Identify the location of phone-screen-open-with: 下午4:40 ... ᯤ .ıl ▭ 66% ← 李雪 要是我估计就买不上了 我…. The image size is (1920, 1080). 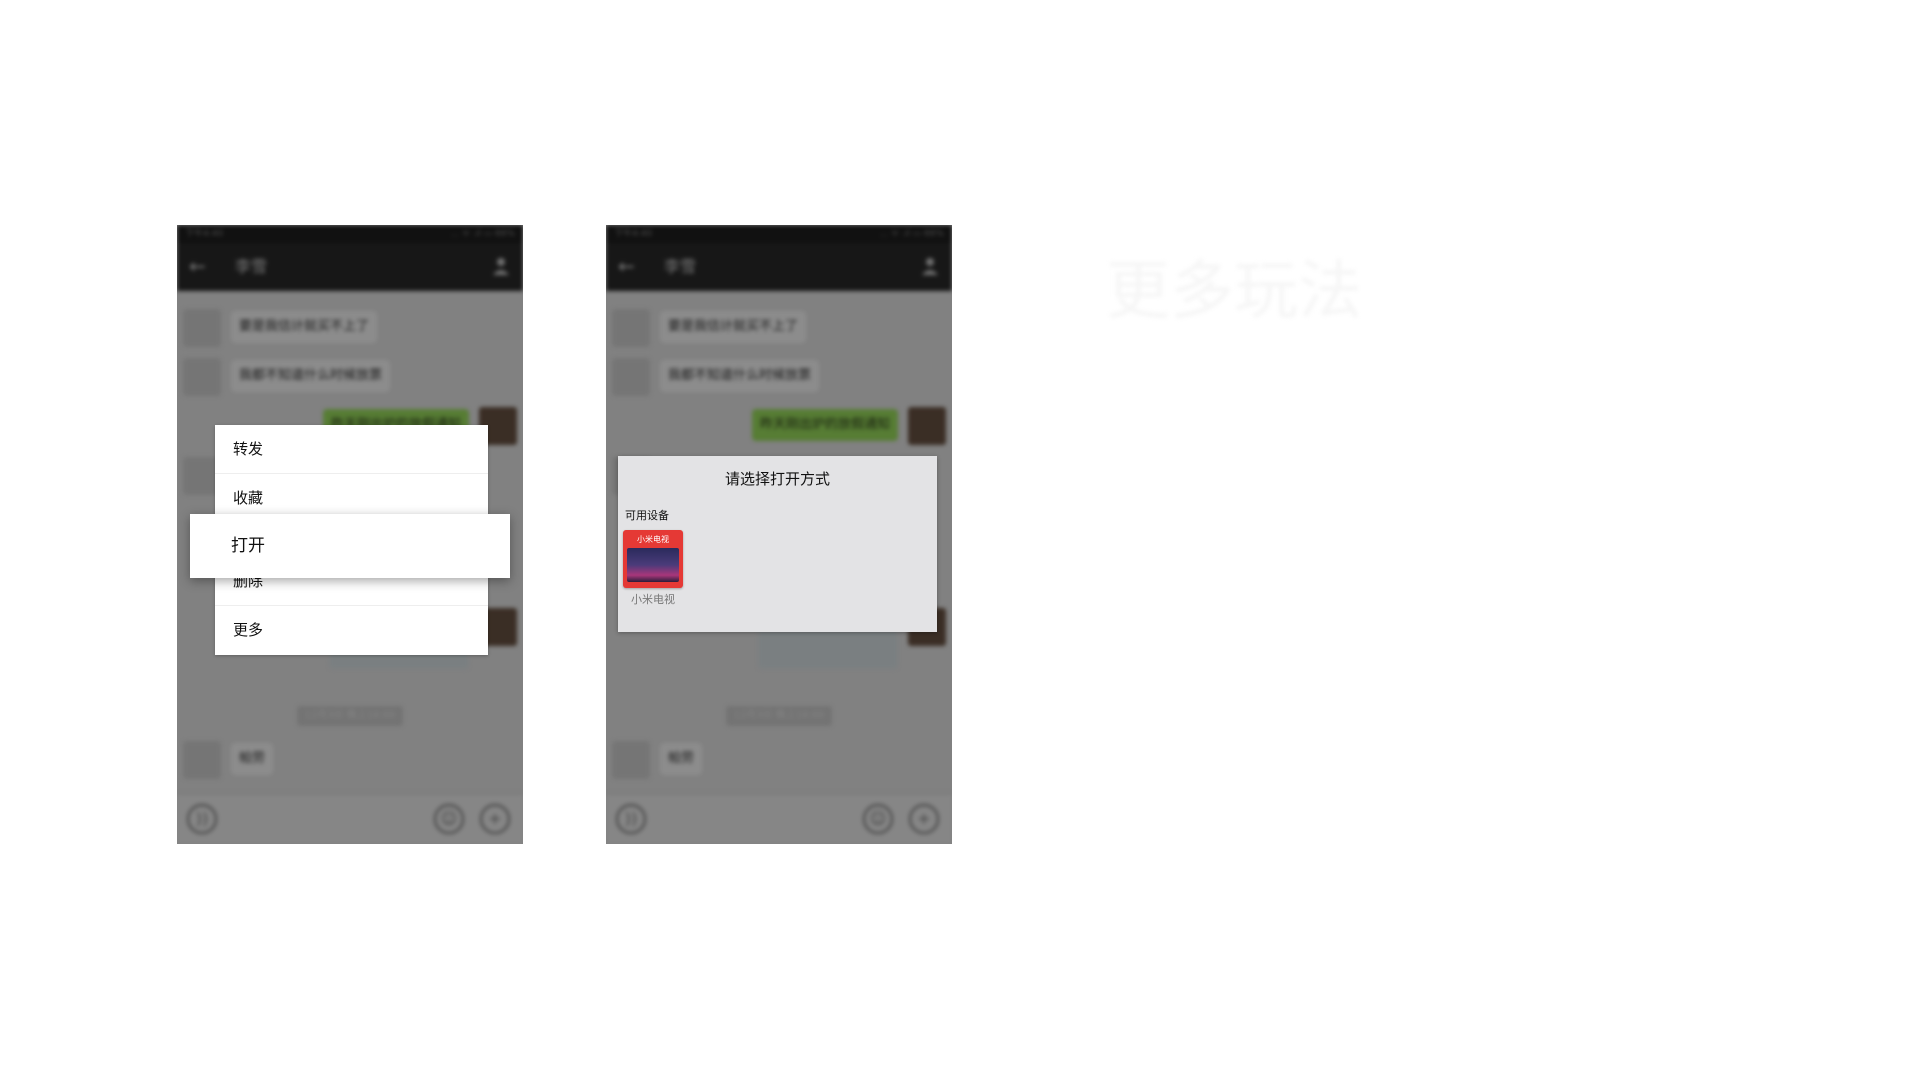
(779, 534).